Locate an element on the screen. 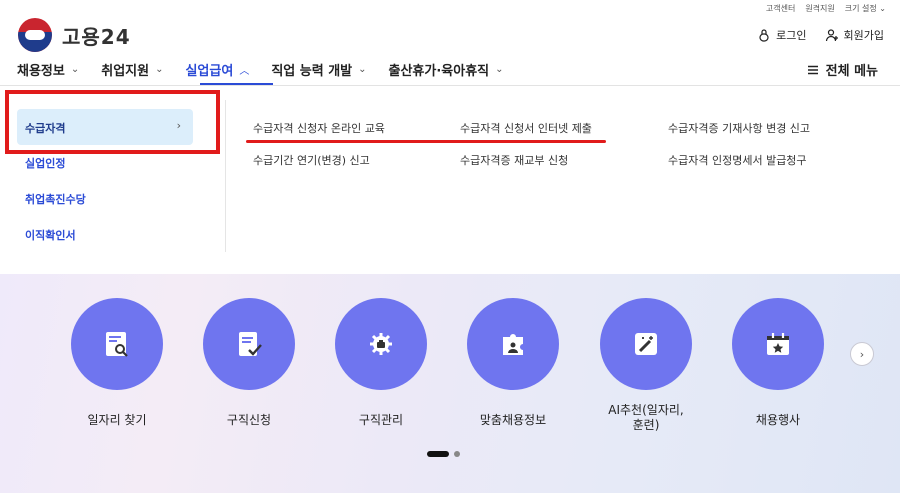  login-button: 로그인 is located at coordinates (782, 35).